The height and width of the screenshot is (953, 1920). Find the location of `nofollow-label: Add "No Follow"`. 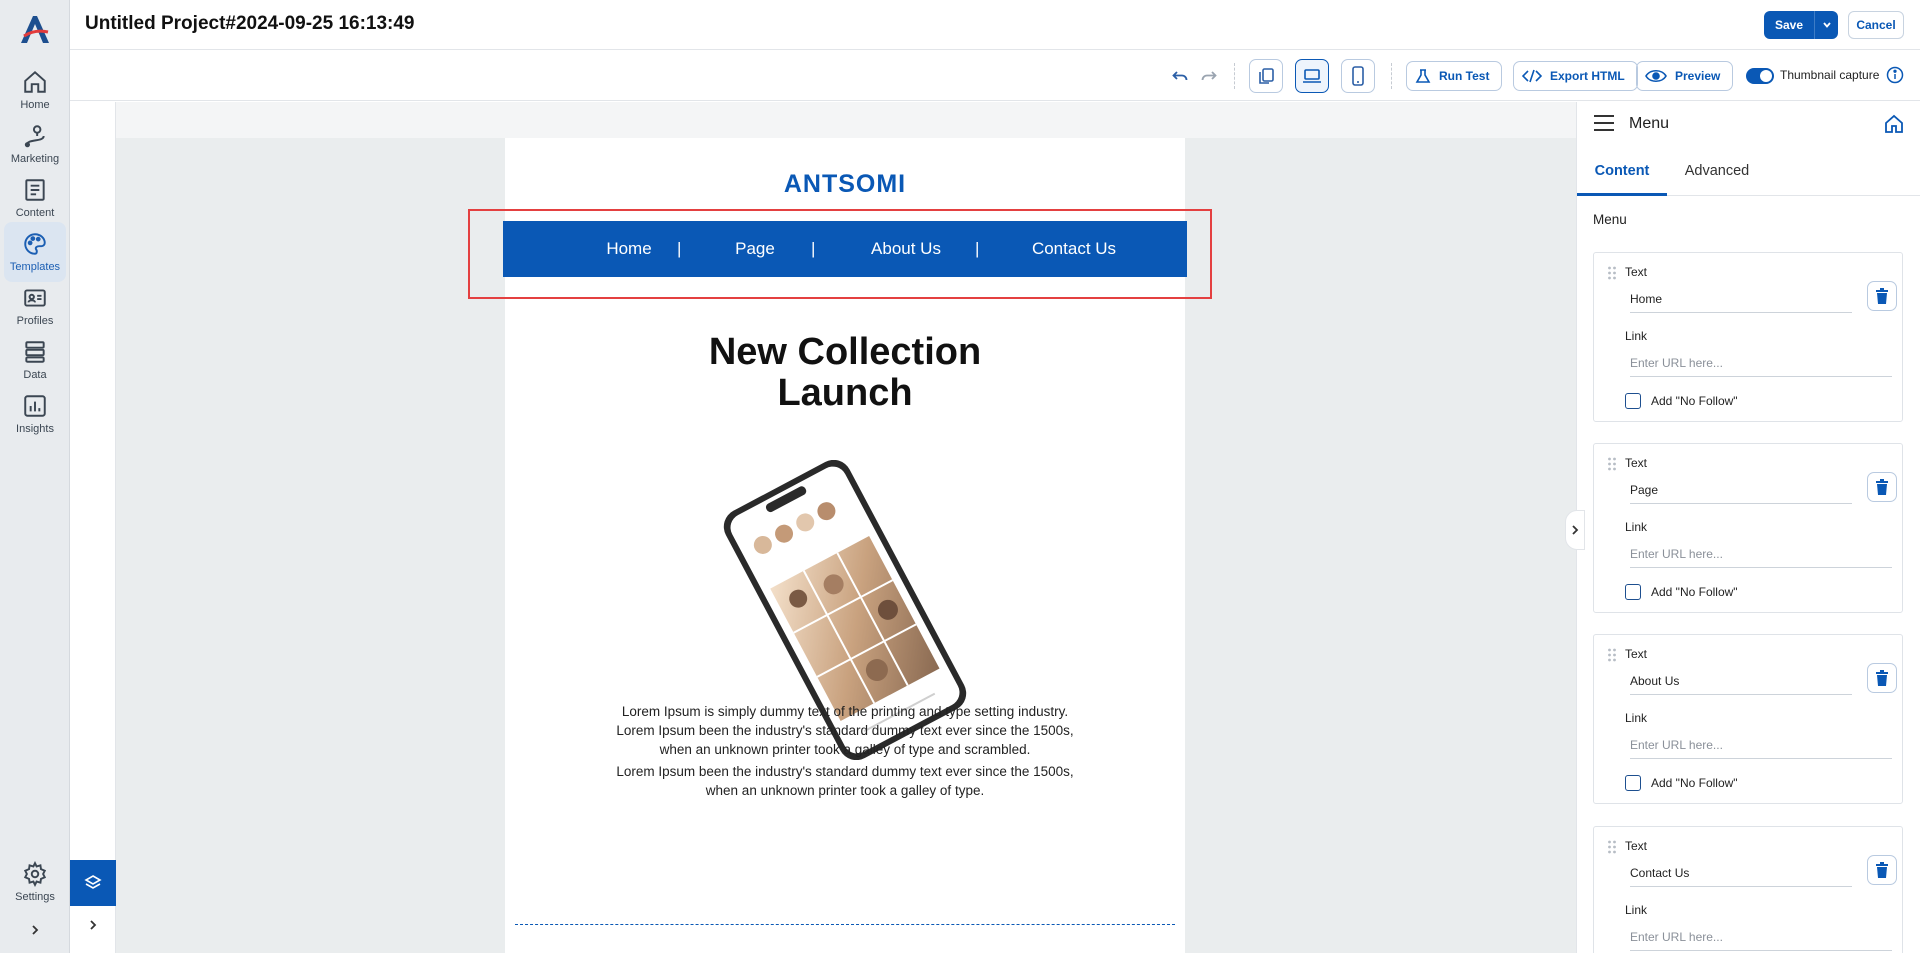

nofollow-label: Add "No Follow" is located at coordinates (1694, 401).